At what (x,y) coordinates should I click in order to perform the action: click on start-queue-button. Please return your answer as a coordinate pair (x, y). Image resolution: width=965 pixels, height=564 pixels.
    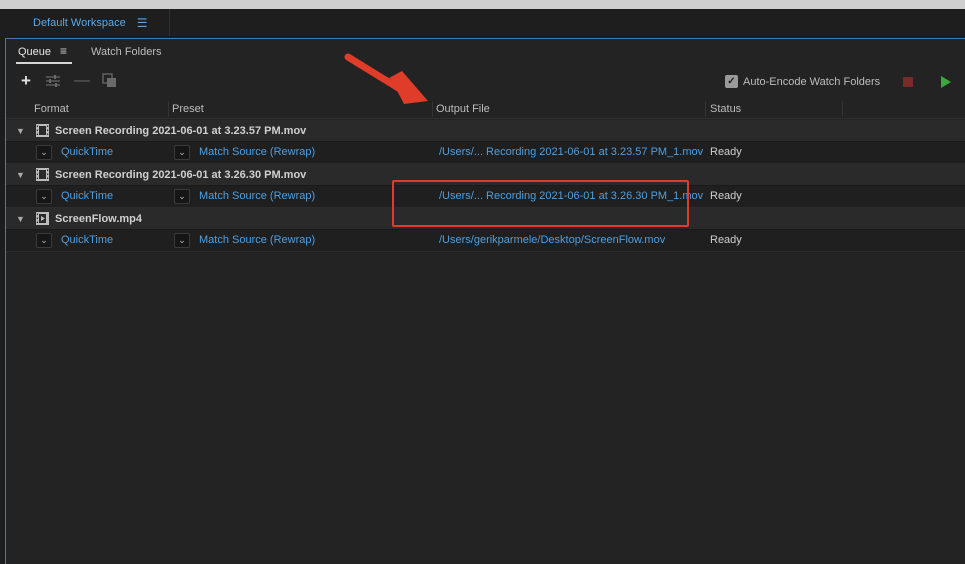
    Looking at the image, I should click on (946, 82).